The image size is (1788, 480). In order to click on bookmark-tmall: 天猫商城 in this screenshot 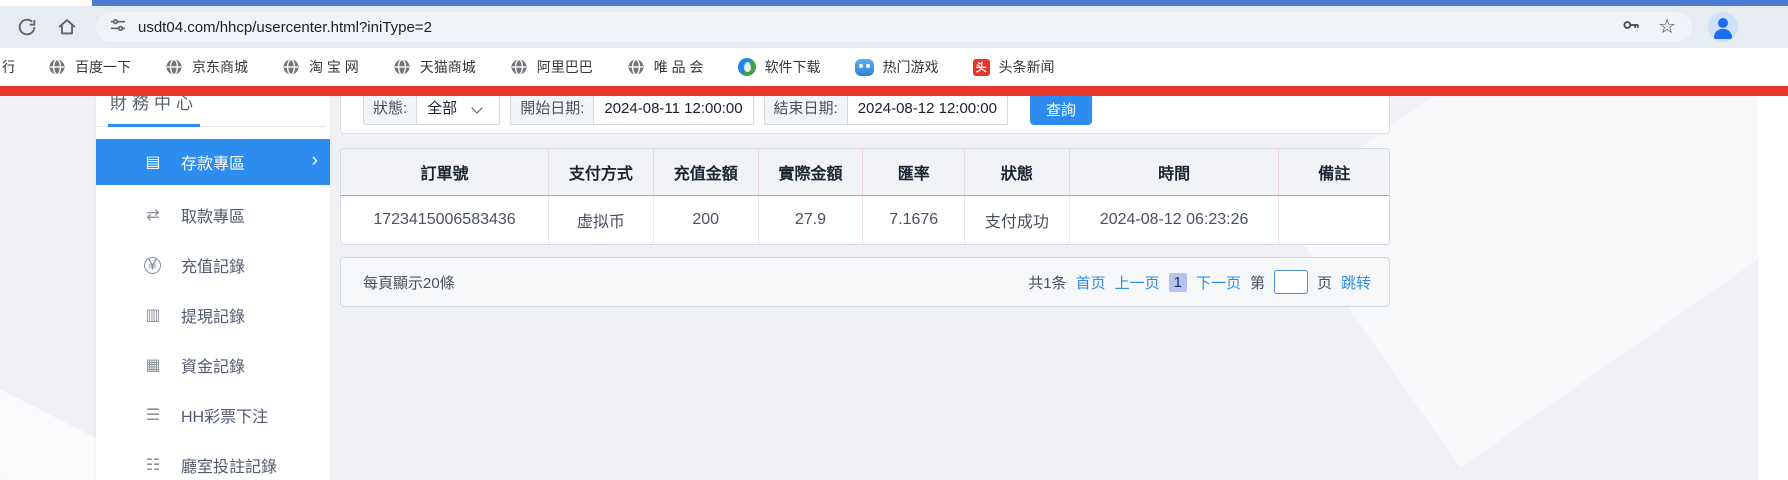, I will do `click(434, 67)`.